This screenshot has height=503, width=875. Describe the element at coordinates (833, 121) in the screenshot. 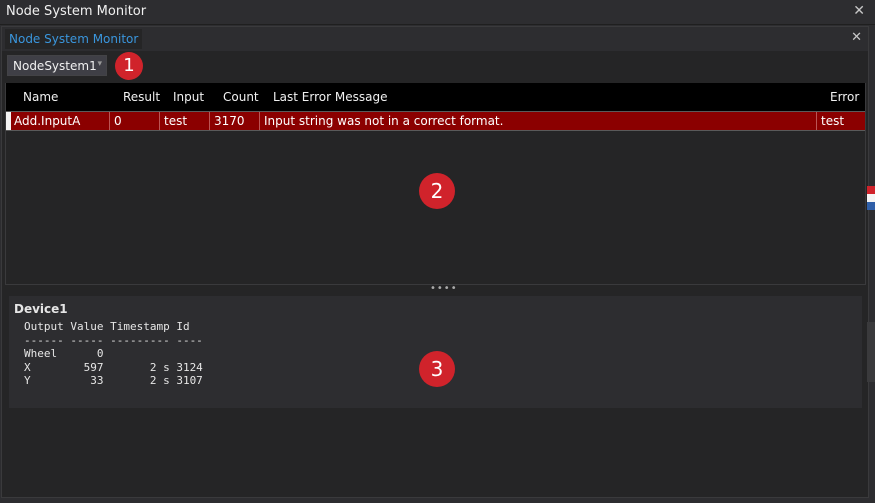

I see `cell-error: test` at that location.